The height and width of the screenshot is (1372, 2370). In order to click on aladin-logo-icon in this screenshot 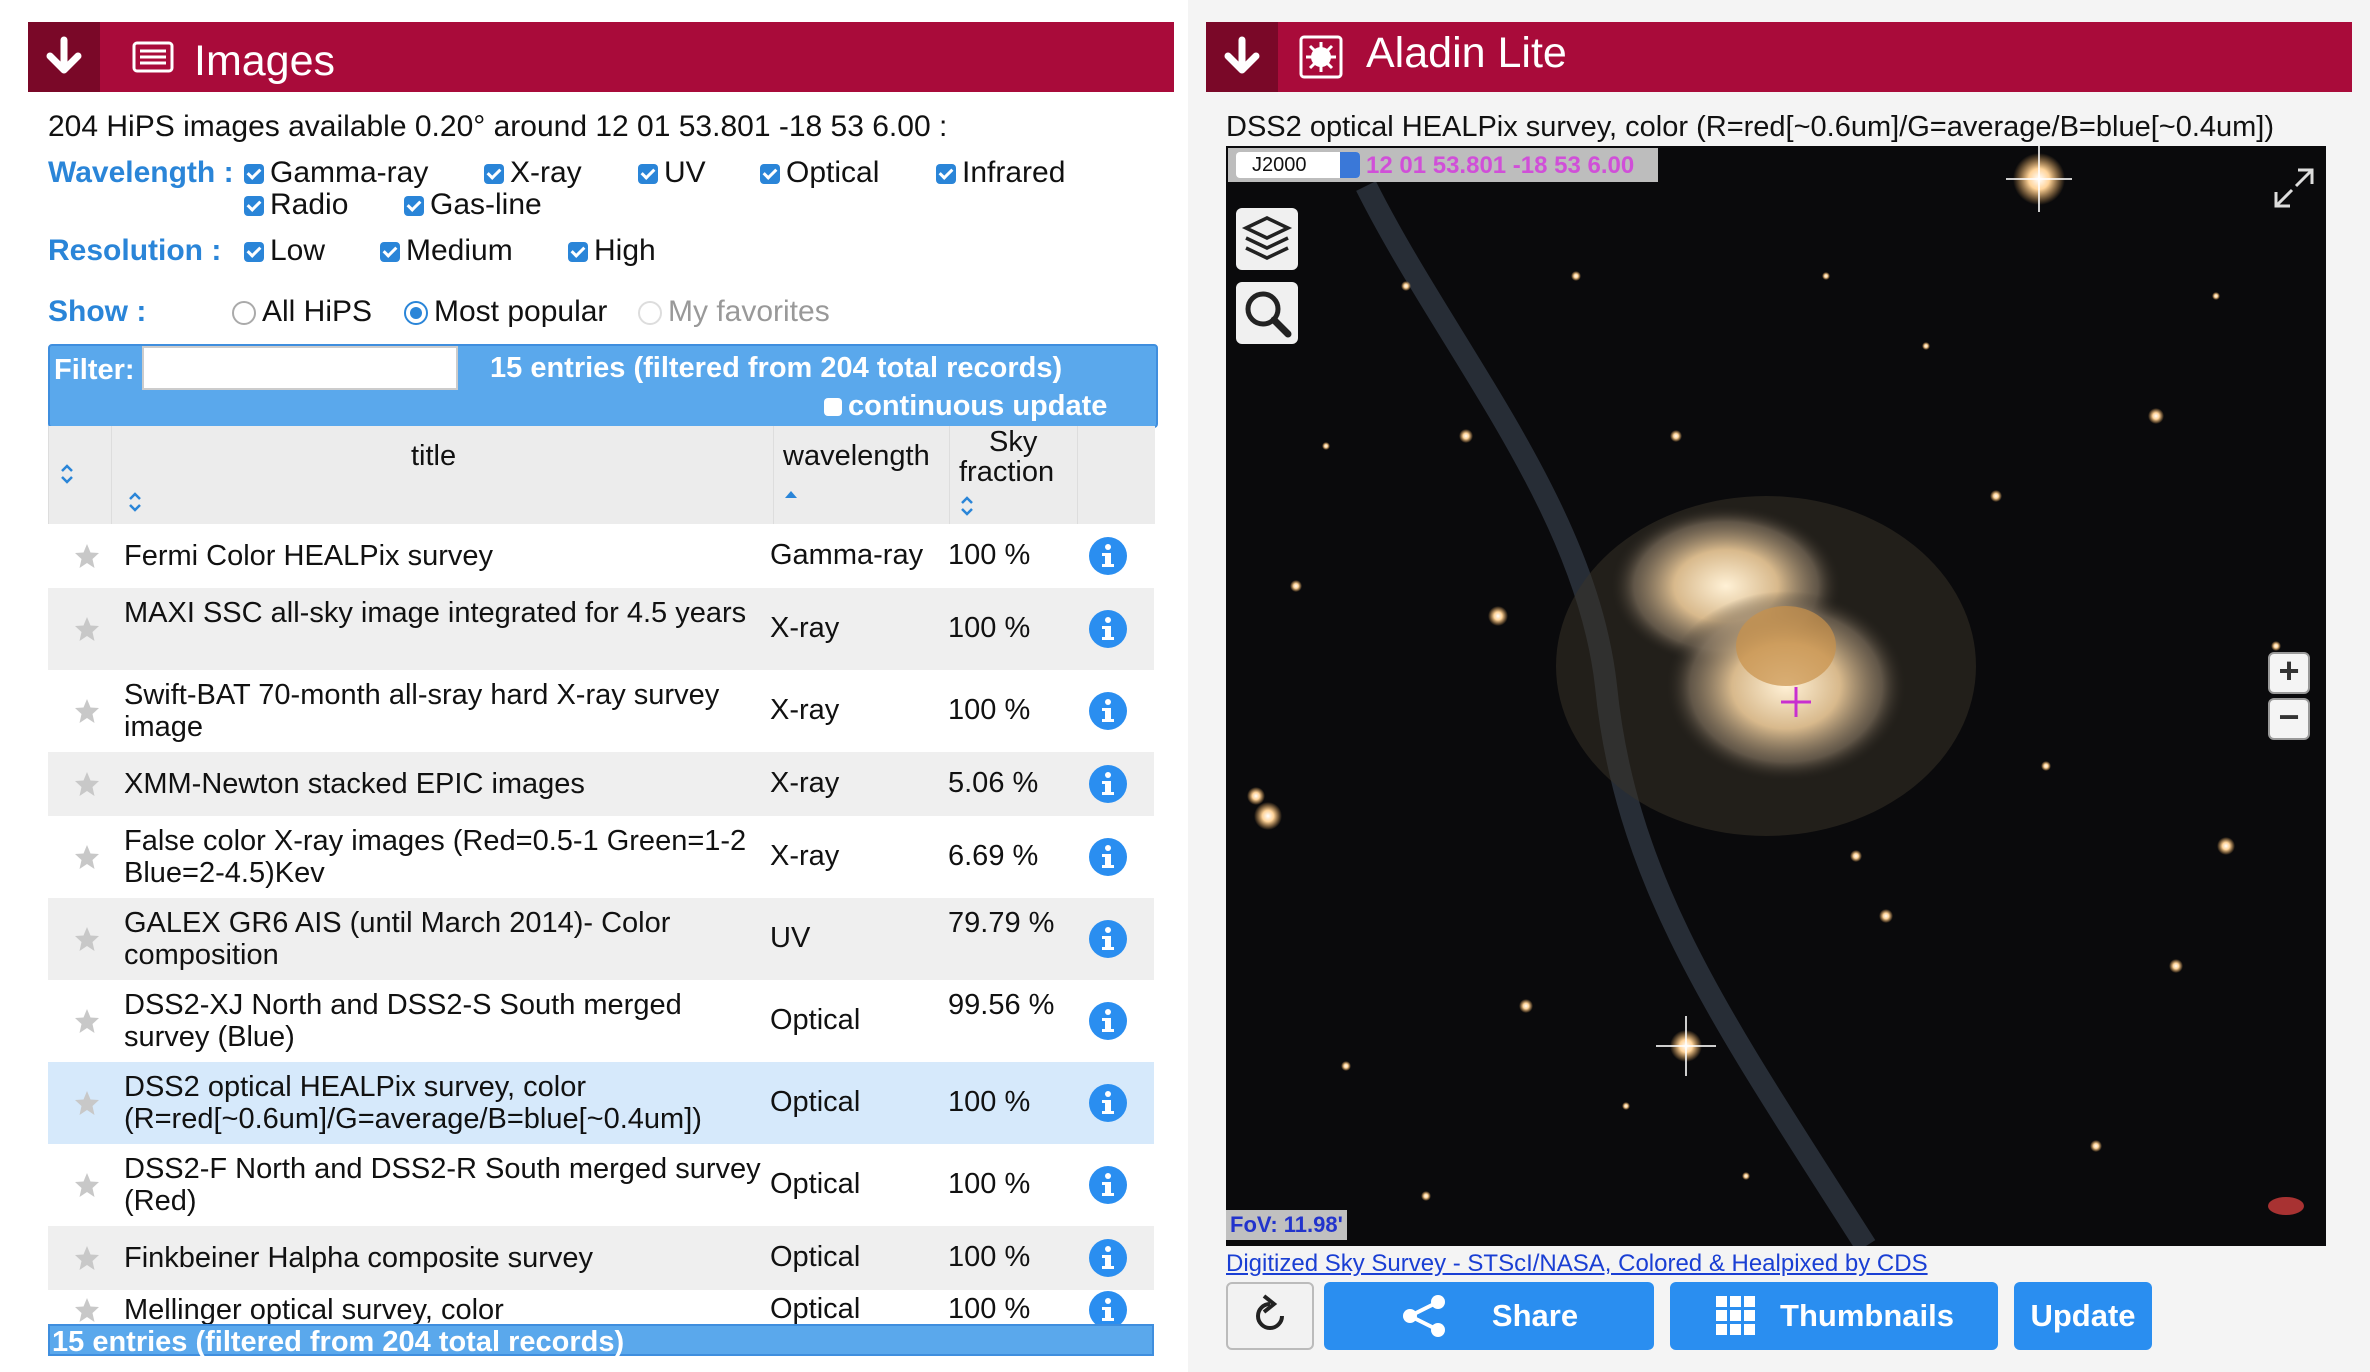, I will do `click(1321, 57)`.